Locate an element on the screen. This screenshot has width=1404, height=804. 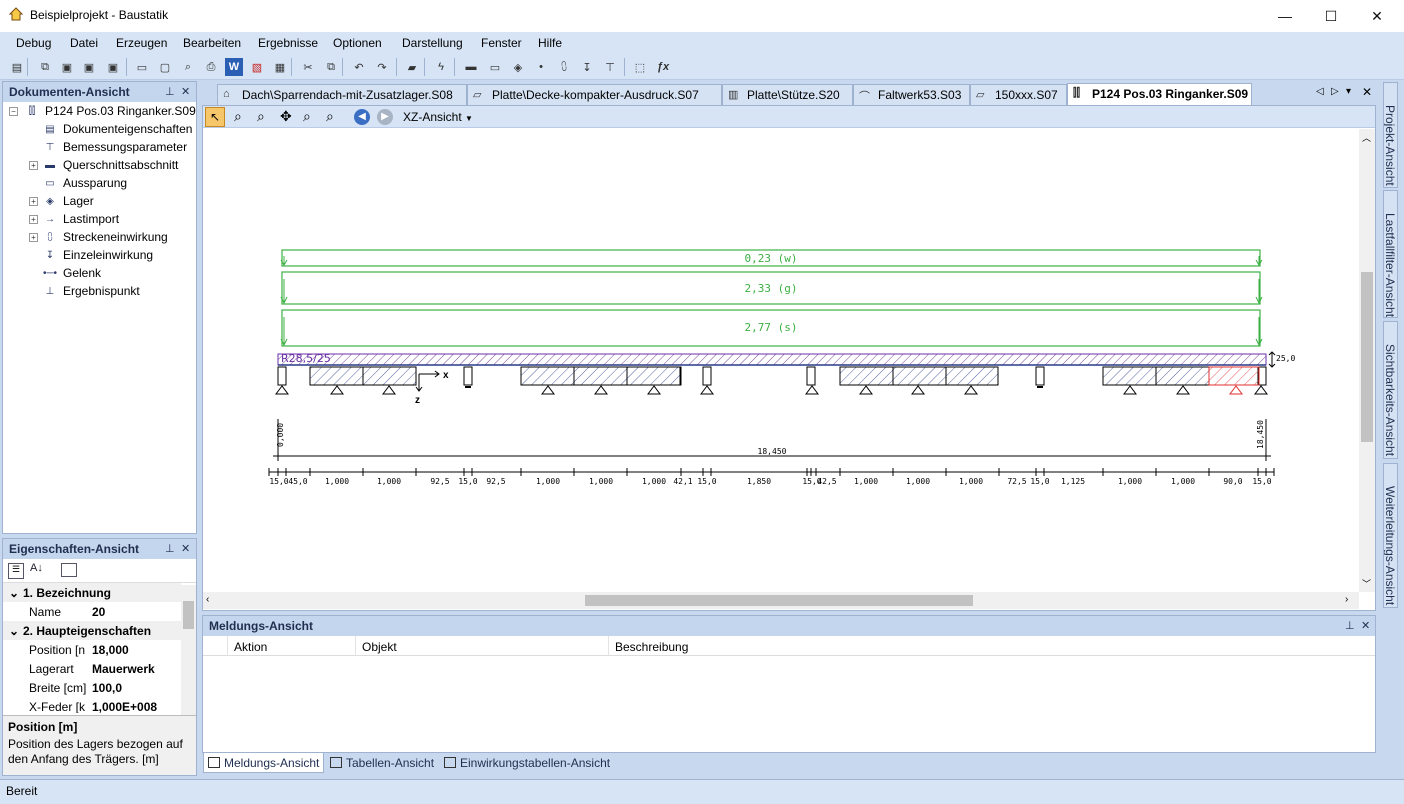
sort-alpha-icon: A↓ is located at coordinates (36, 568).